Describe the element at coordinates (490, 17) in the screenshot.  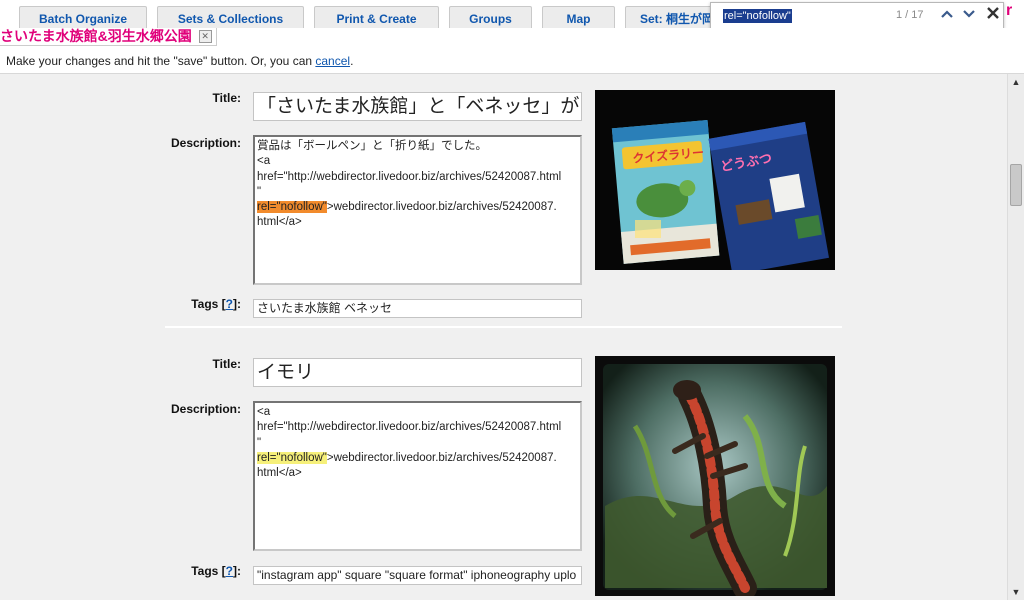
I see `tab-groups: Groups` at that location.